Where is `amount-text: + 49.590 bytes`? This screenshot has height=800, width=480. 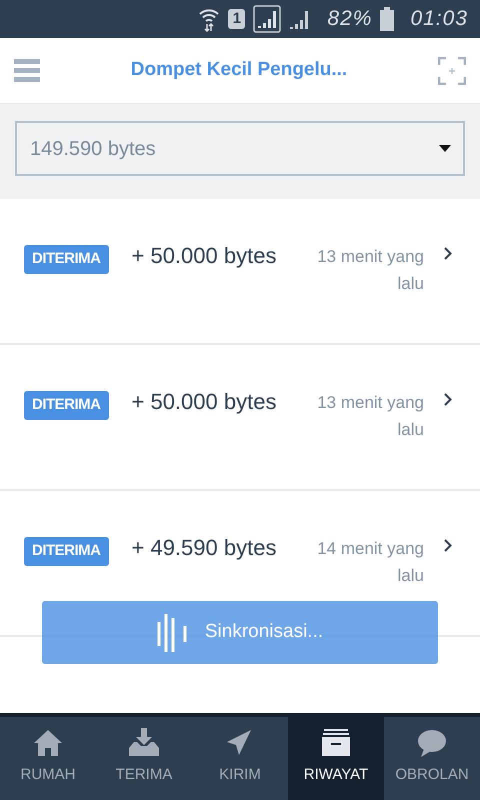
amount-text: + 49.590 bytes is located at coordinates (205, 548).